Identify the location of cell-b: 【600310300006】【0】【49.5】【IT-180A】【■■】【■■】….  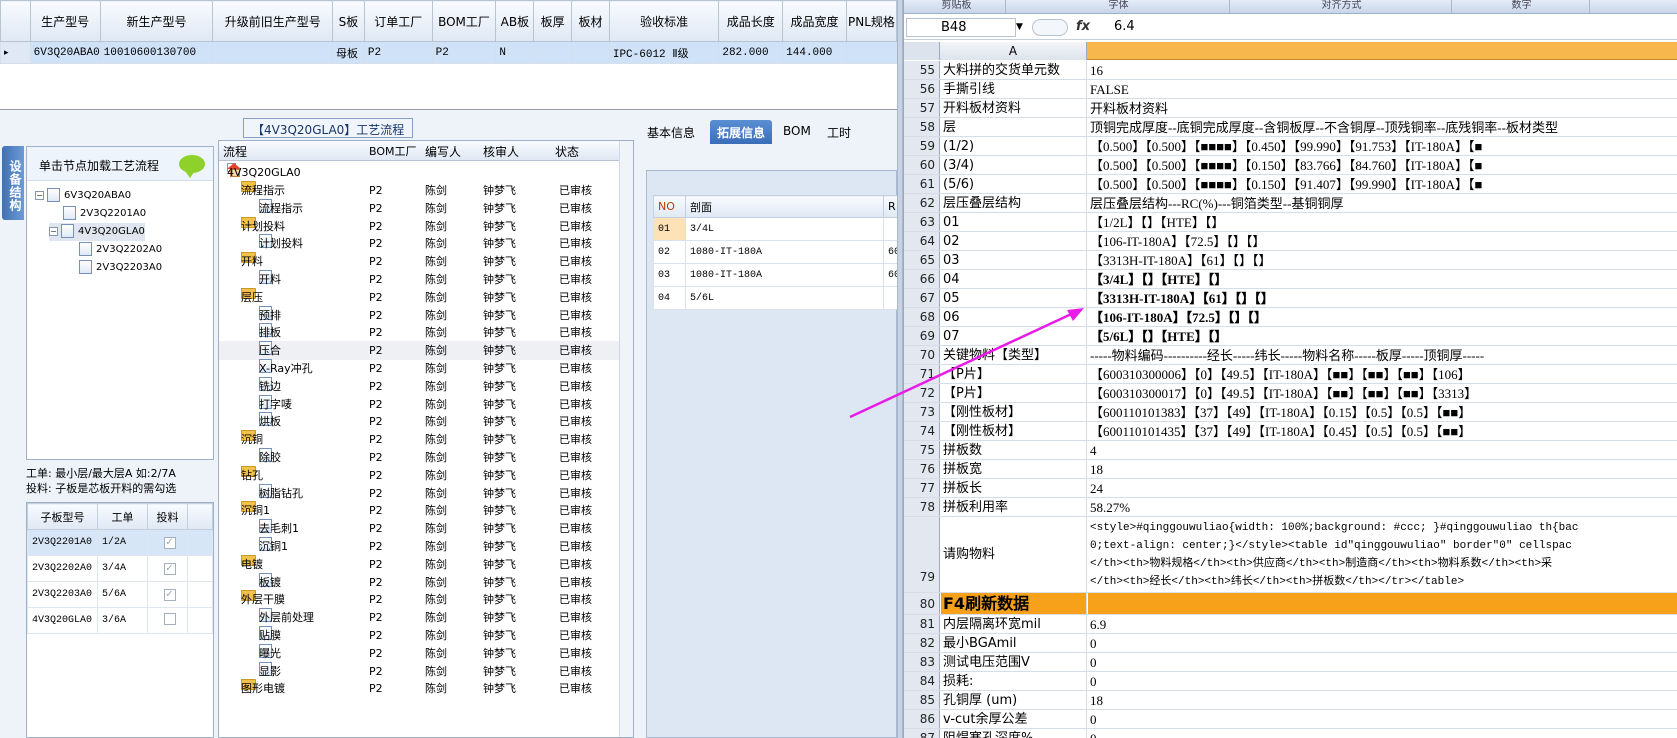
(1382, 374).